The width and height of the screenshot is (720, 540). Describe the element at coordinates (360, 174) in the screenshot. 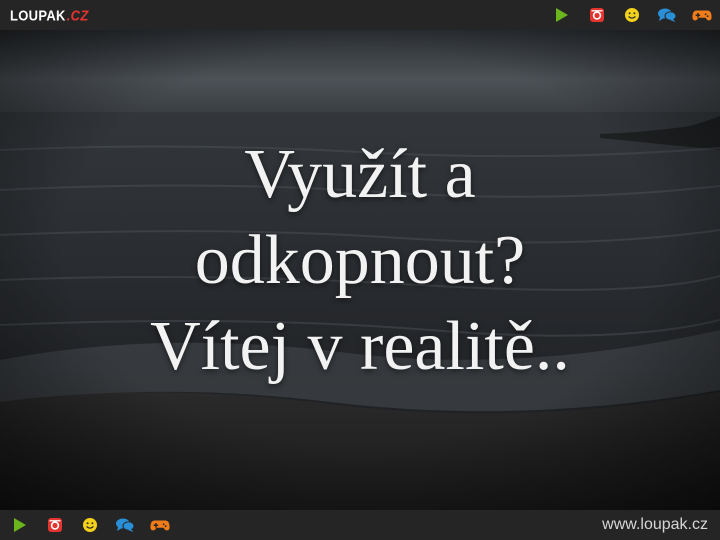

I see `quote-line-1: Využít a` at that location.